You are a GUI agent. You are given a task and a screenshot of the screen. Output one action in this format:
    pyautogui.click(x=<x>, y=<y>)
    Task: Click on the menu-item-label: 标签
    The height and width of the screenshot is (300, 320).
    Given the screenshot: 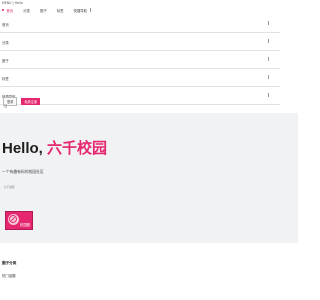 What is the action you would take?
    pyautogui.click(x=5, y=79)
    